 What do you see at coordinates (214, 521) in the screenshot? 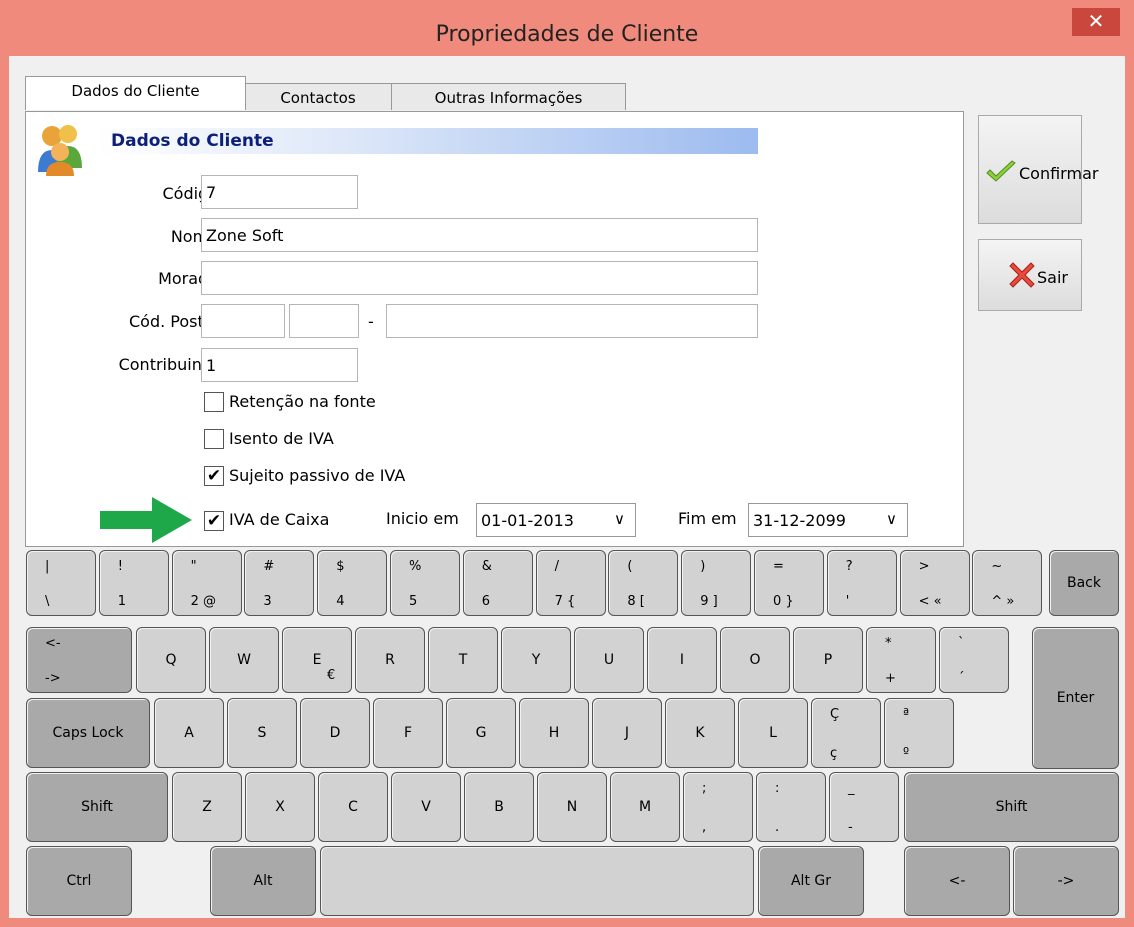
I see `iva-caixa-checkbox: ✔` at bounding box center [214, 521].